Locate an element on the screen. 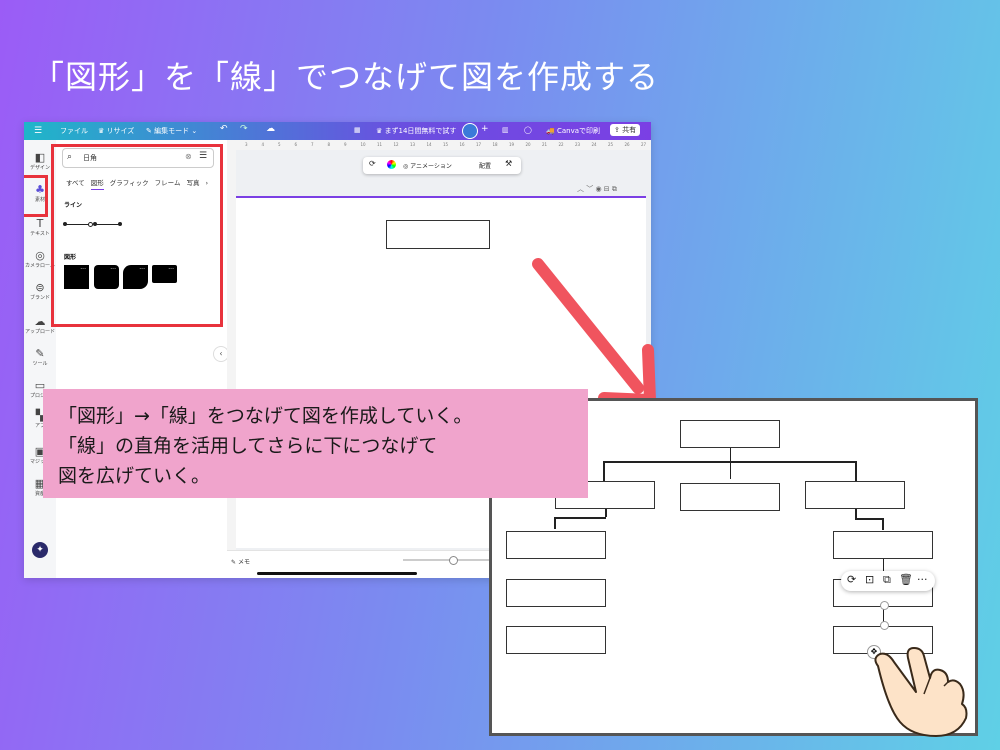  redo-icon: ↷ is located at coordinates (244, 129).